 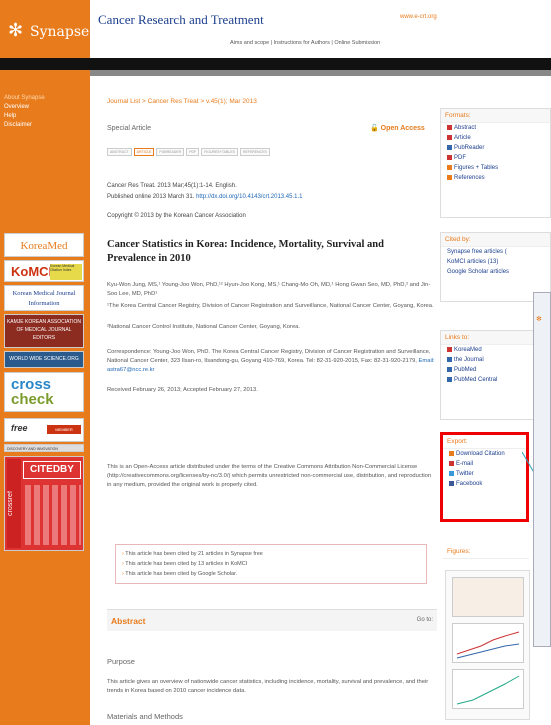 I want to click on line-chart-thumb-icon, so click(x=488, y=690).